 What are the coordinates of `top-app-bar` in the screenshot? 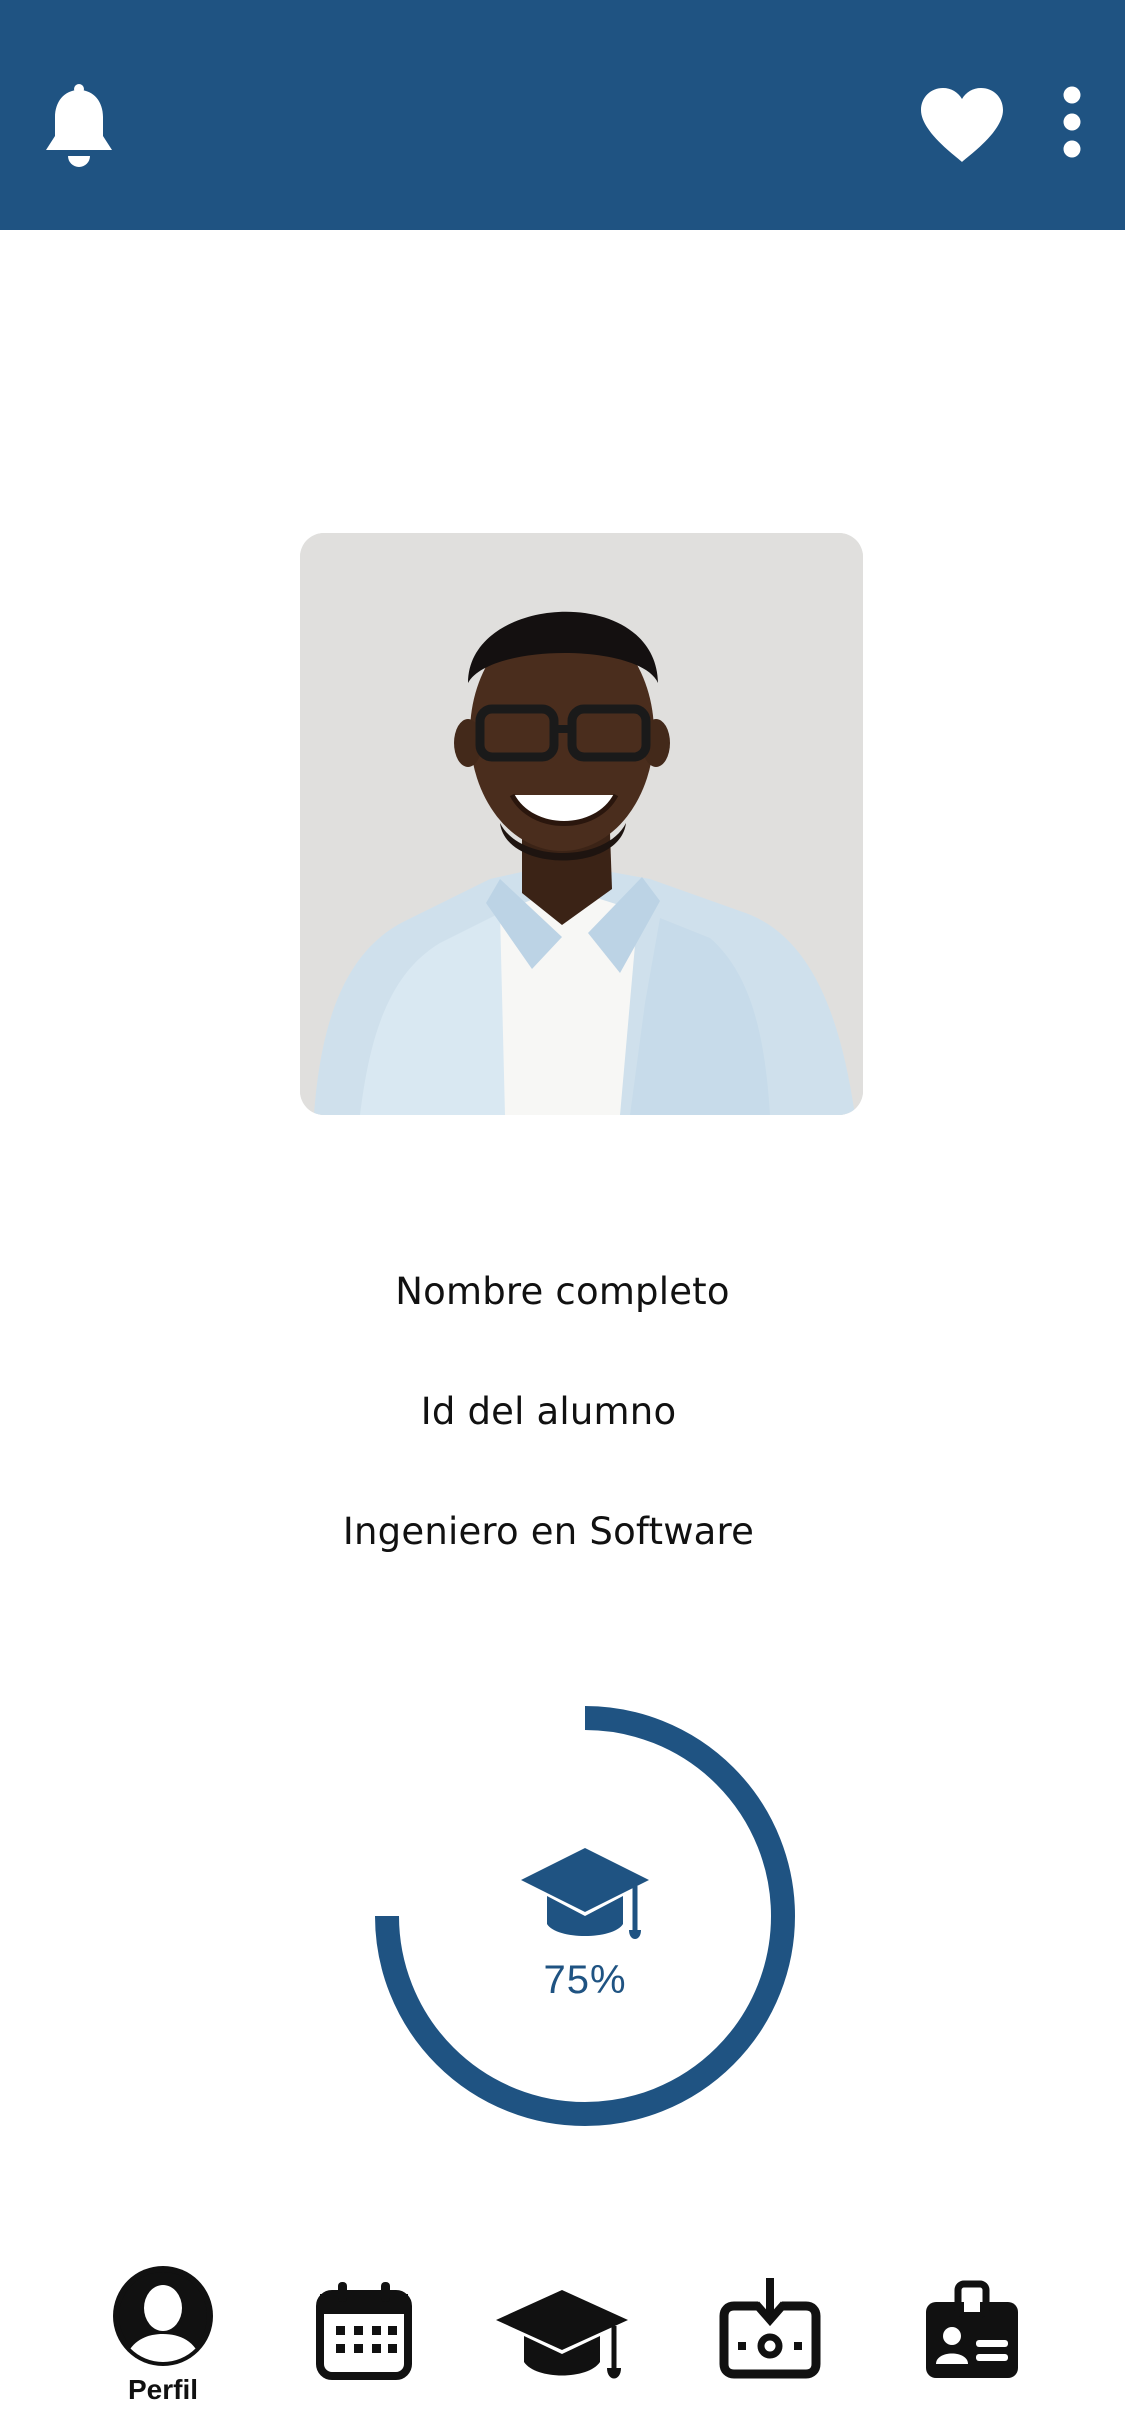 It's located at (562, 115).